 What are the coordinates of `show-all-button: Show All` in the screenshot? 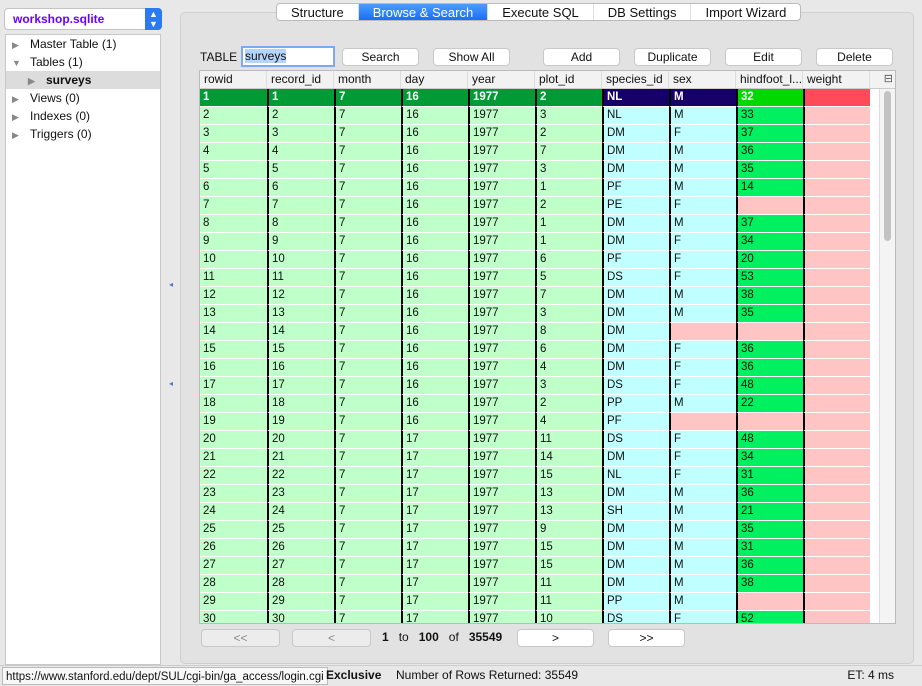 It's located at (471, 57).